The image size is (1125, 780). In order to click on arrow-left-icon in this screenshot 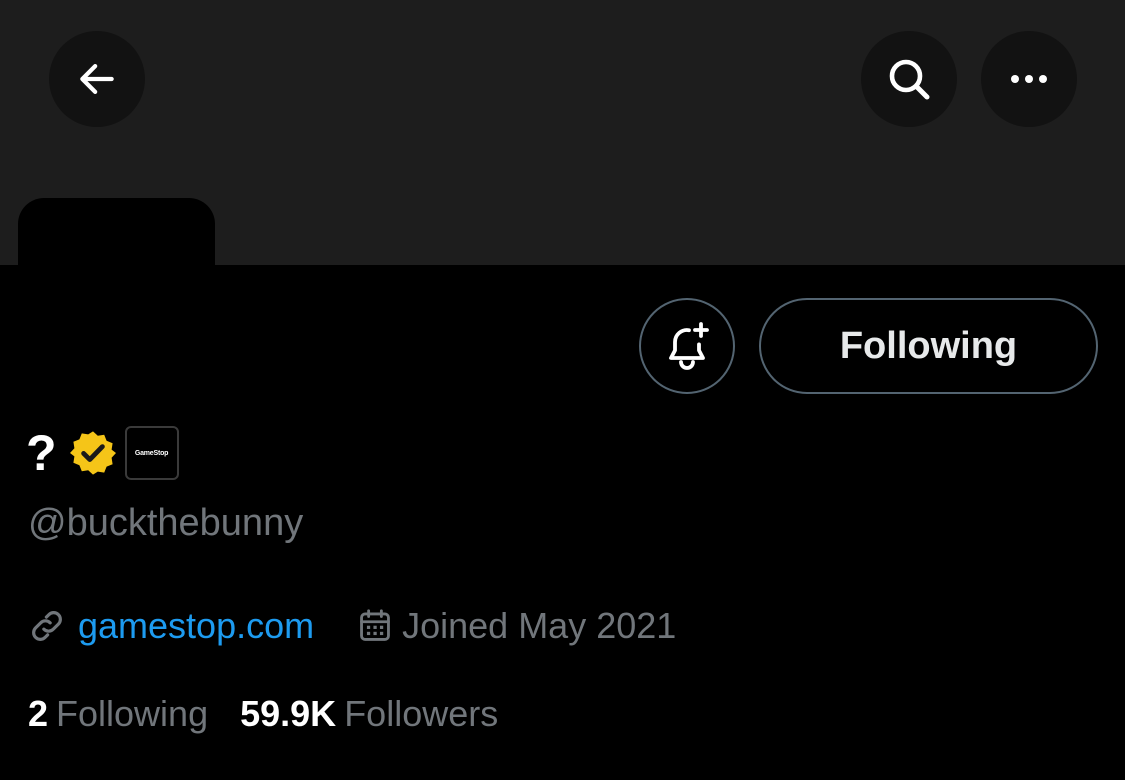, I will do `click(97, 79)`.